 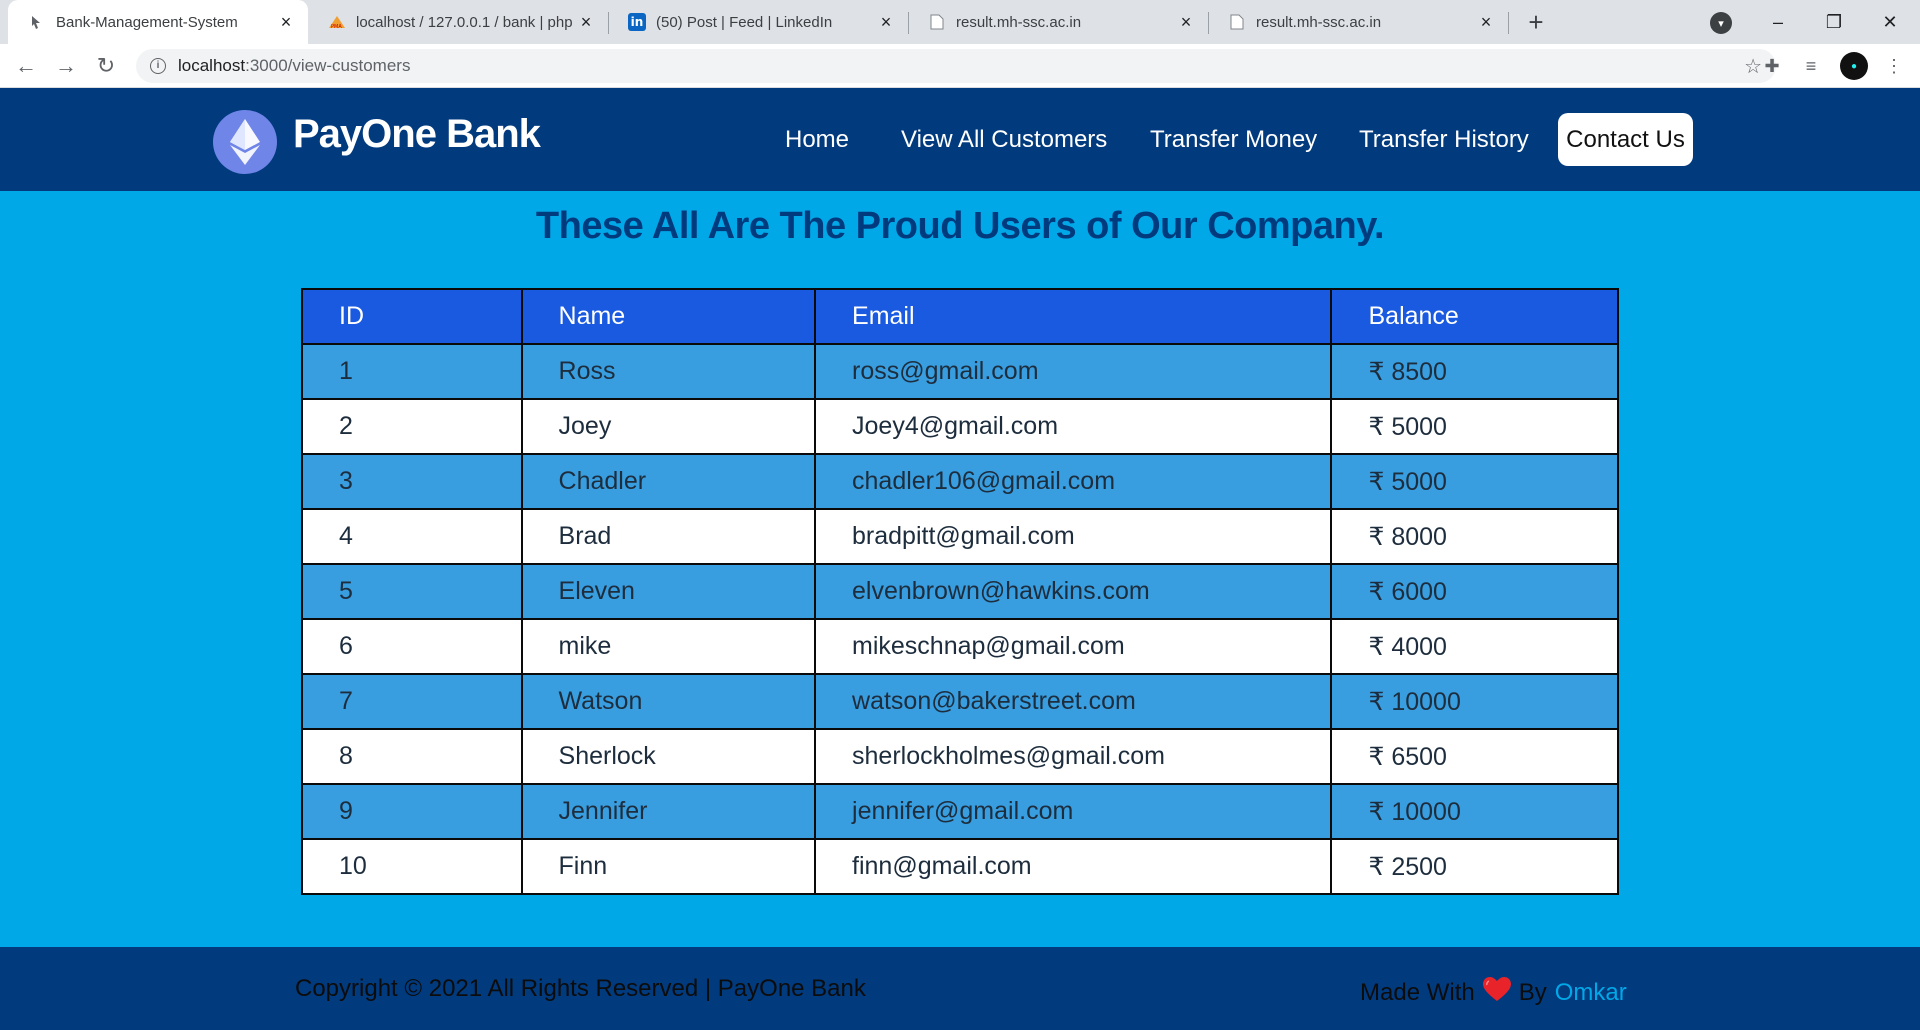 I want to click on cell-email: jennifer@gmail.com, so click(x=1073, y=811).